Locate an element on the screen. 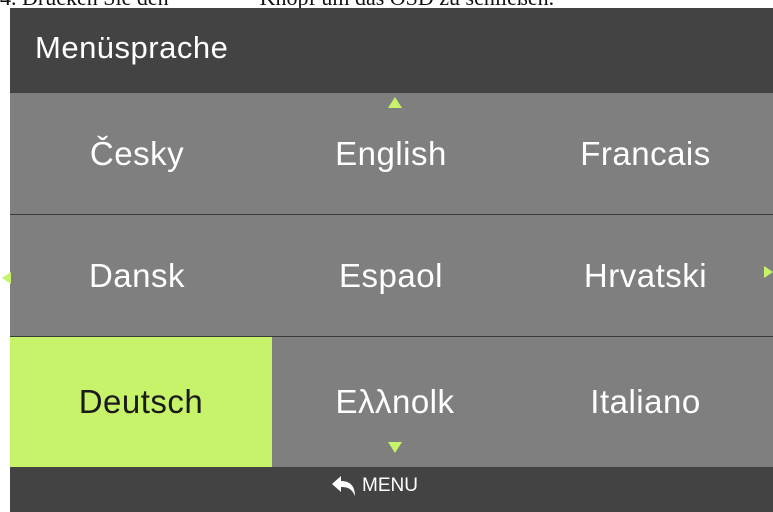 This screenshot has width=773, height=512. language-option-cesky: Česky is located at coordinates (137, 153).